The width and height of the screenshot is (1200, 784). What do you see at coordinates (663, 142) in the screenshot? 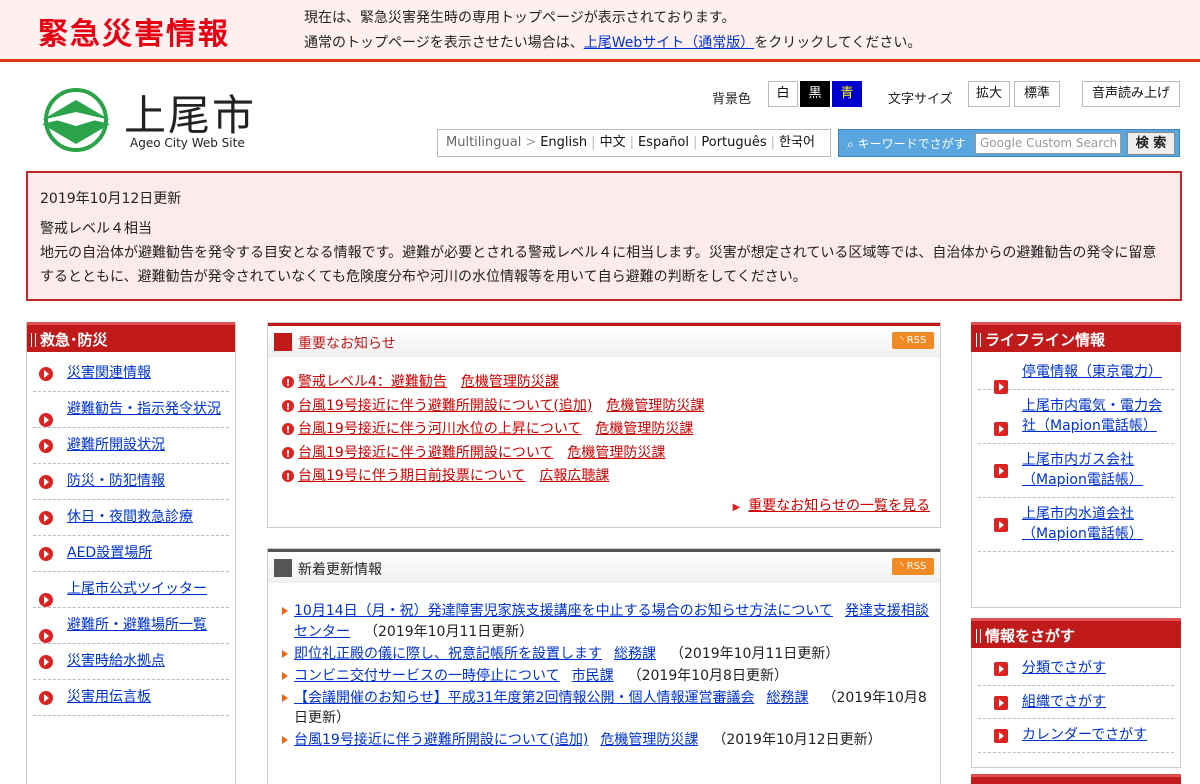
I see `lang-spanish-link: Español` at bounding box center [663, 142].